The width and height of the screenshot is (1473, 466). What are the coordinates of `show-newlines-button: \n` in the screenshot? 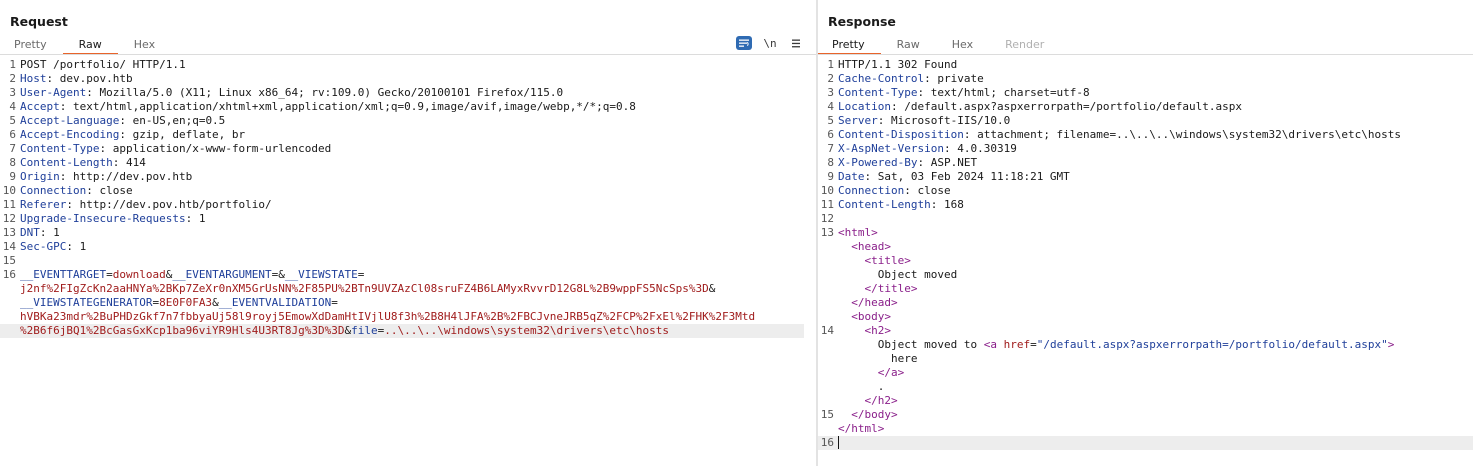 It's located at (770, 43).